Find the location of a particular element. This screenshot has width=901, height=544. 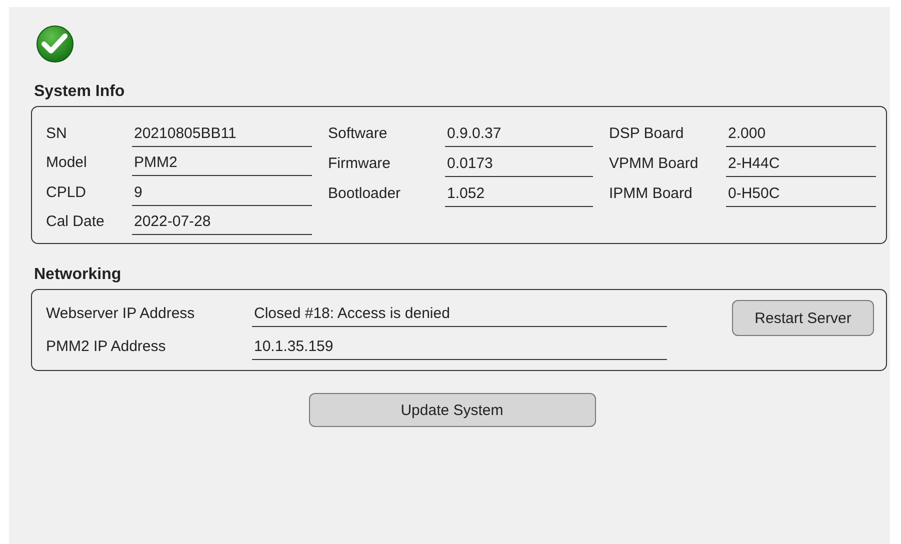

section-title: Networking is located at coordinates (78, 275).